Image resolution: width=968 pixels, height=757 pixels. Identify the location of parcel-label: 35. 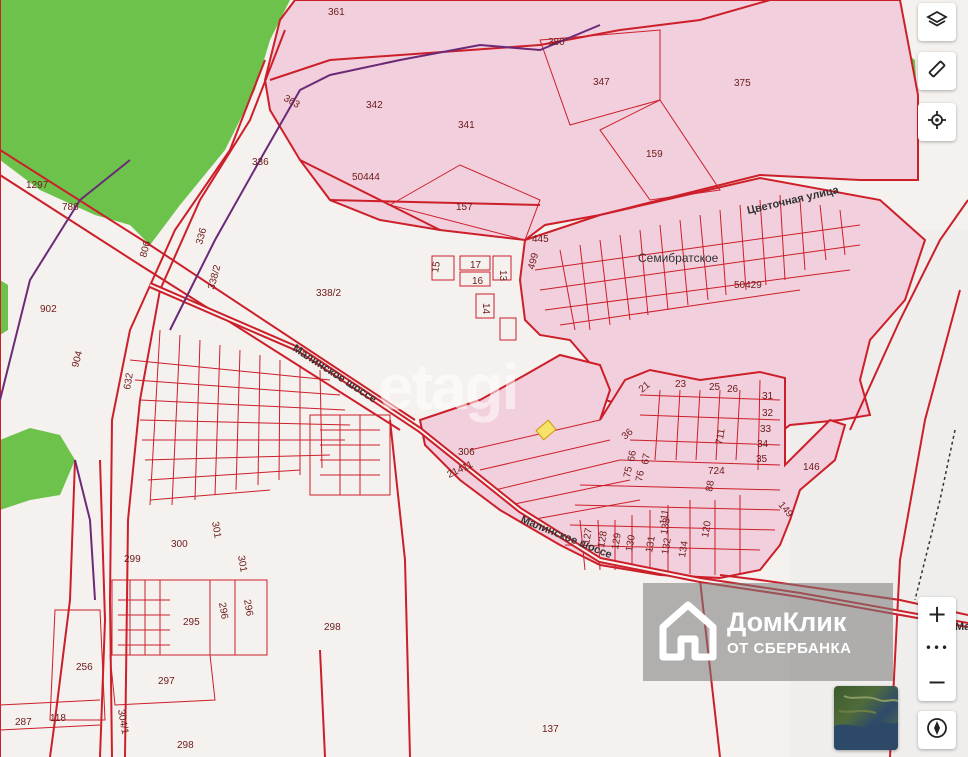
(762, 459).